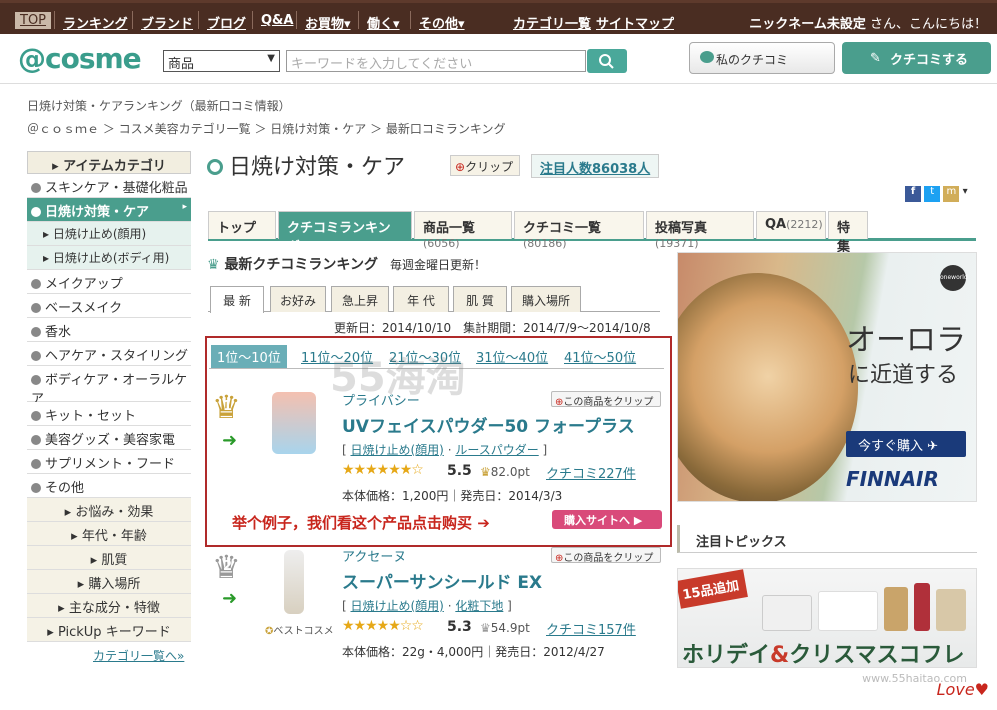 Image resolution: width=997 pixels, height=710 pixels. What do you see at coordinates (298, 299) in the screenshot?
I see `subtab-favorite: お好み` at bounding box center [298, 299].